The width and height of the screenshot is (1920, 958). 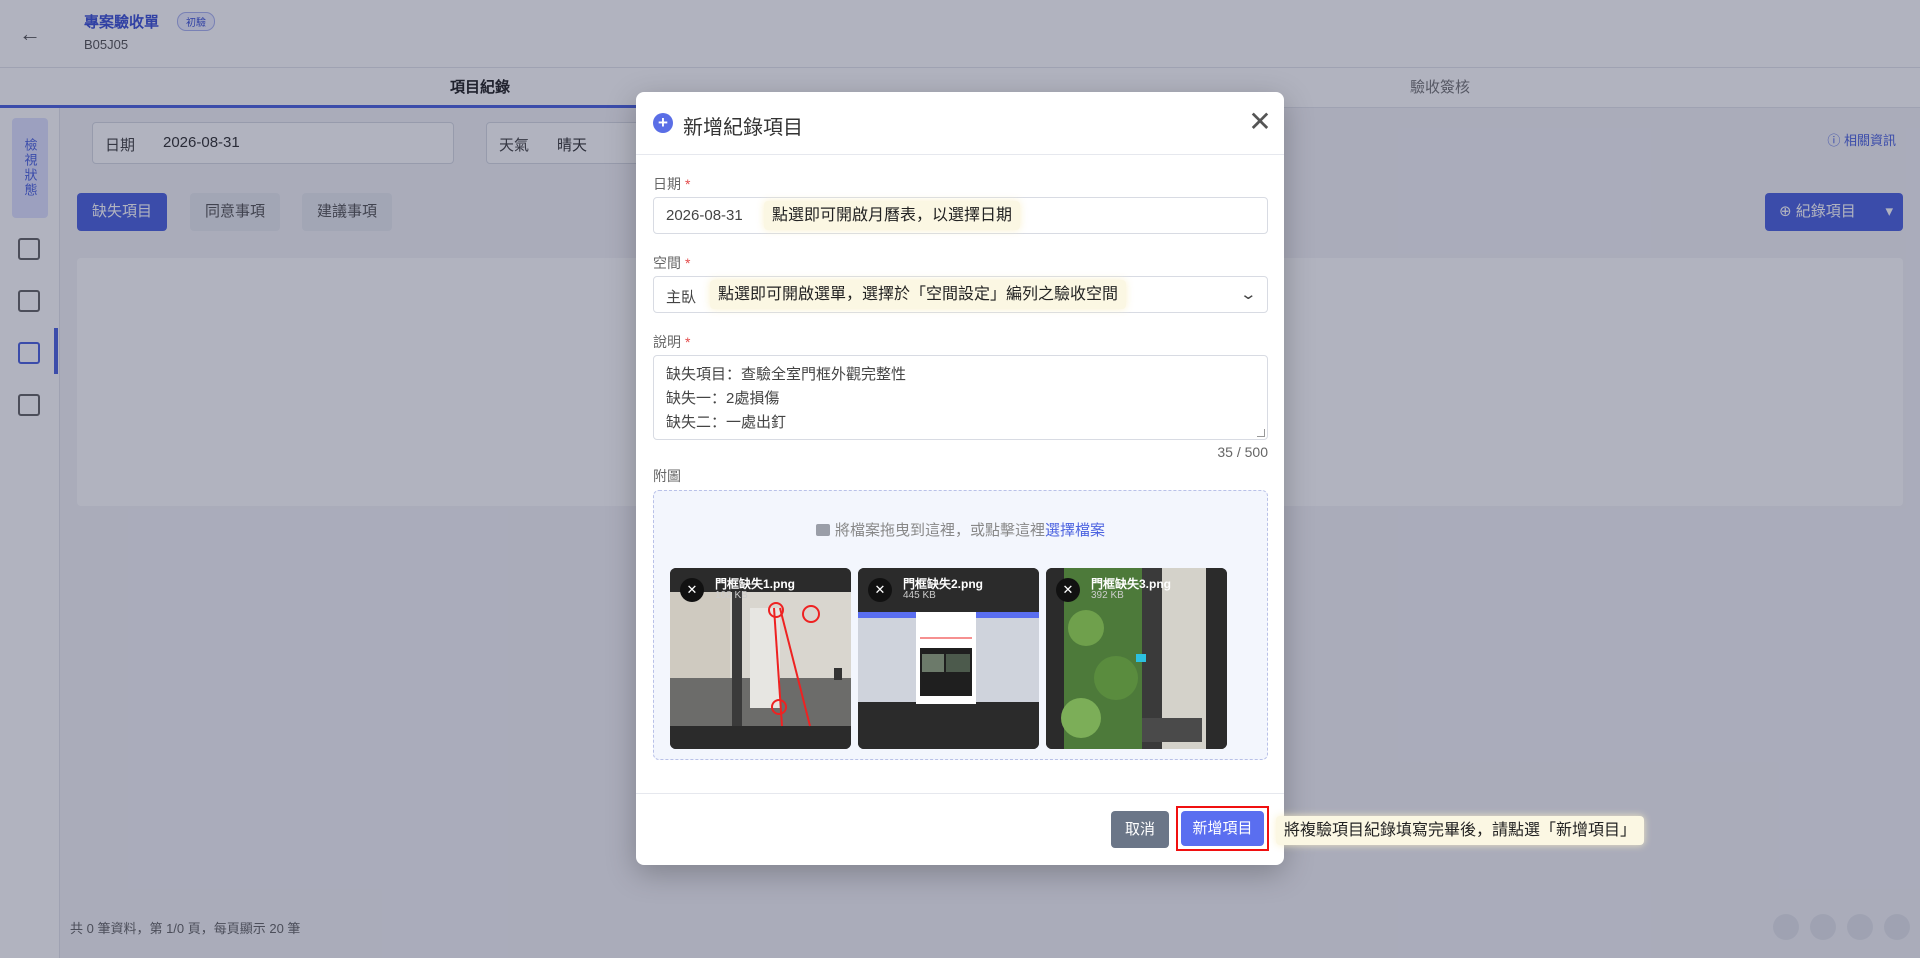 I want to click on description-textarea: 缺失項目：查驗全室門框外觀完整性 缺失一：2處損傷 缺失二：一處出釘, so click(x=960, y=397).